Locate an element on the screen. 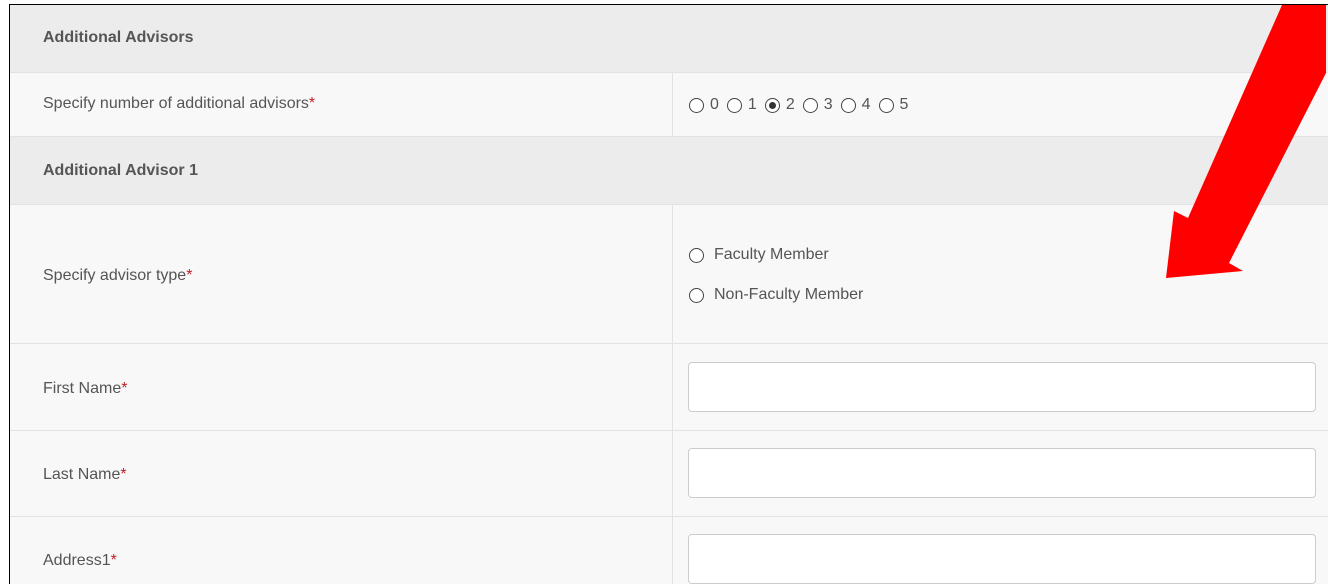 The width and height of the screenshot is (1328, 584). advisor-count-option-1: 1 is located at coordinates (741, 105).